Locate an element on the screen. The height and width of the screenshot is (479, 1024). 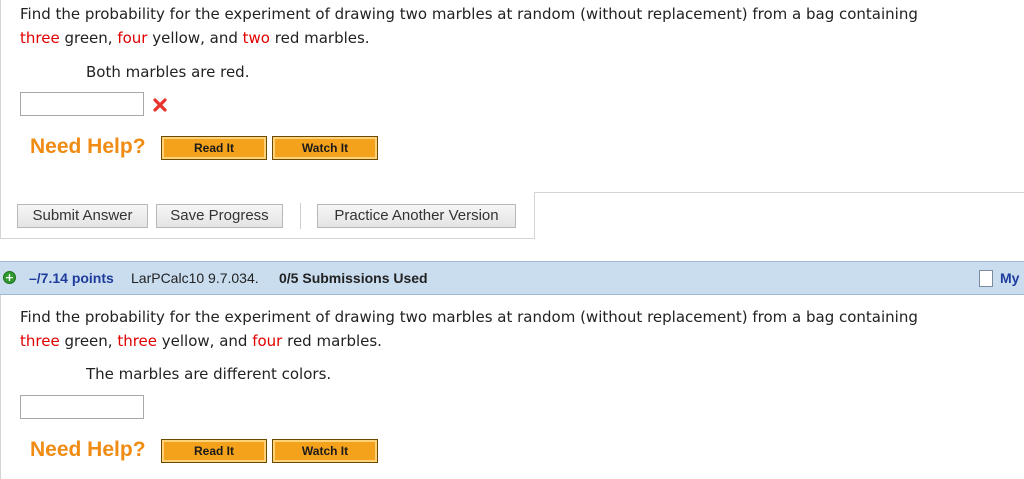
red-count: two is located at coordinates (256, 38).